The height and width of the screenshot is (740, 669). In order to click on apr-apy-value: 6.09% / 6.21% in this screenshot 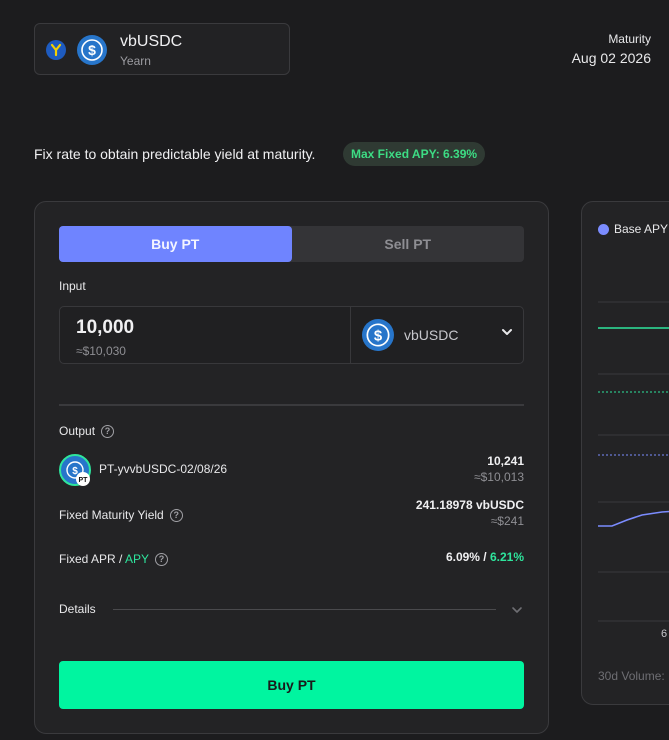, I will do `click(485, 557)`.